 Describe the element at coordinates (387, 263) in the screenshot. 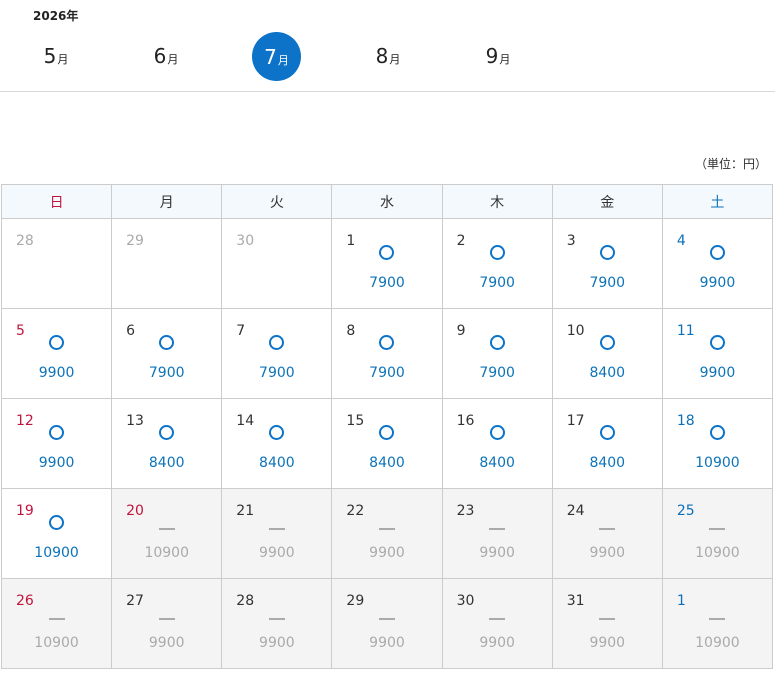

I see `calendar-day-cell: 1 7900` at that location.